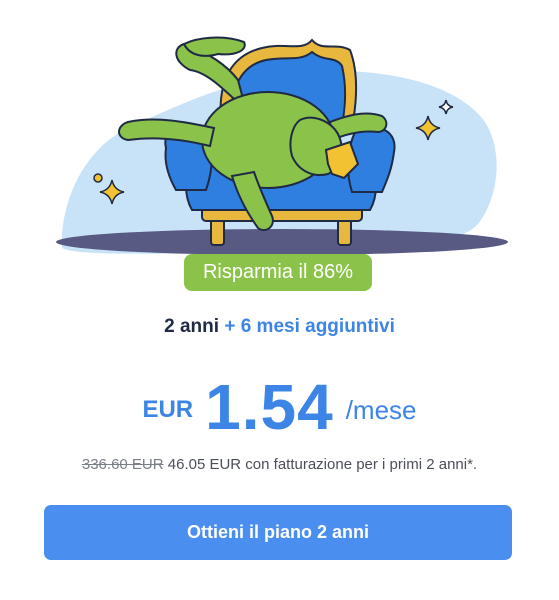 Image resolution: width=559 pixels, height=600 pixels. I want to click on character-foot, so click(214, 46).